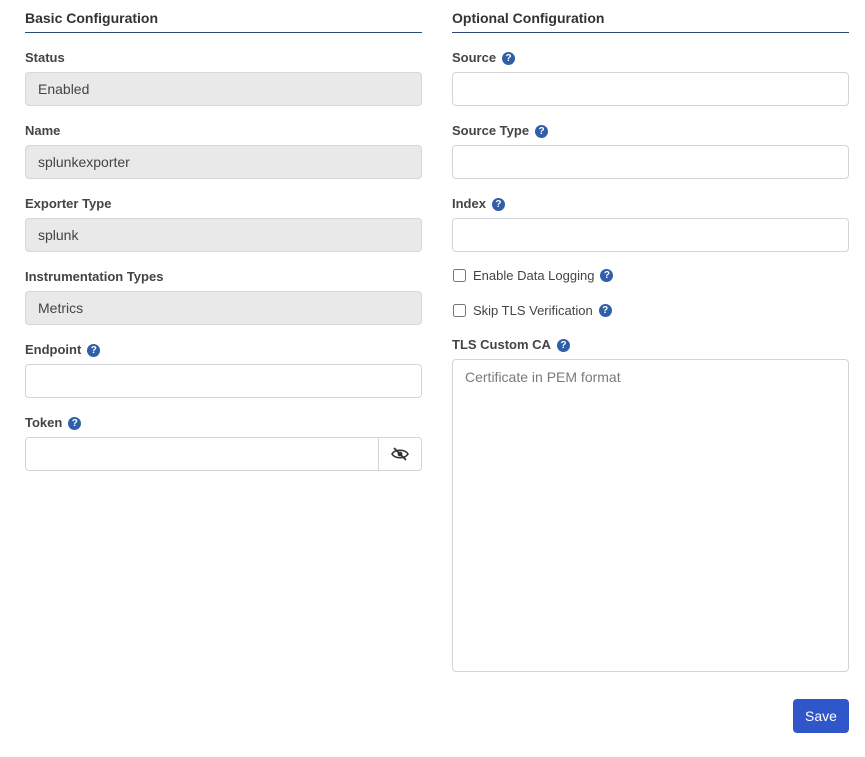 The image size is (865, 757). Describe the element at coordinates (650, 204) in the screenshot. I see `index-label: Index ?` at that location.